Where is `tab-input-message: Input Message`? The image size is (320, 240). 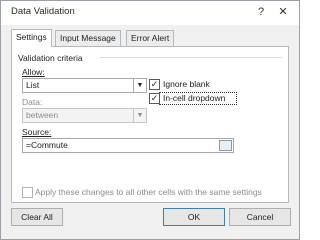
tab-input-message: Input Message is located at coordinates (88, 38).